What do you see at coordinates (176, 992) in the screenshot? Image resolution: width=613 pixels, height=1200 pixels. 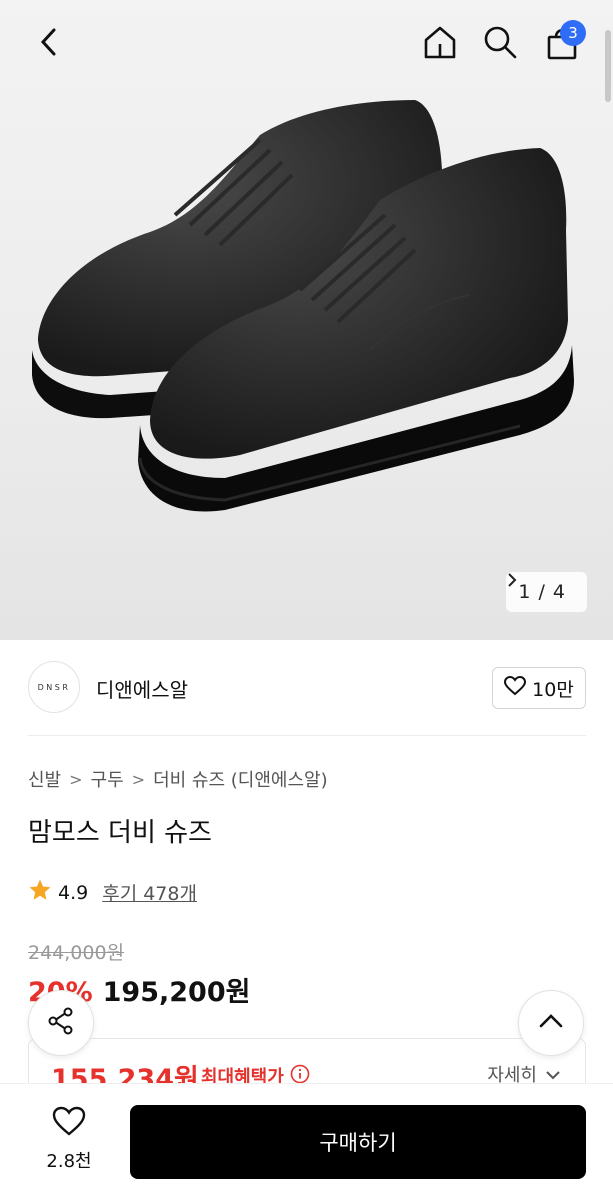 I see `sale-price: 195,200원` at bounding box center [176, 992].